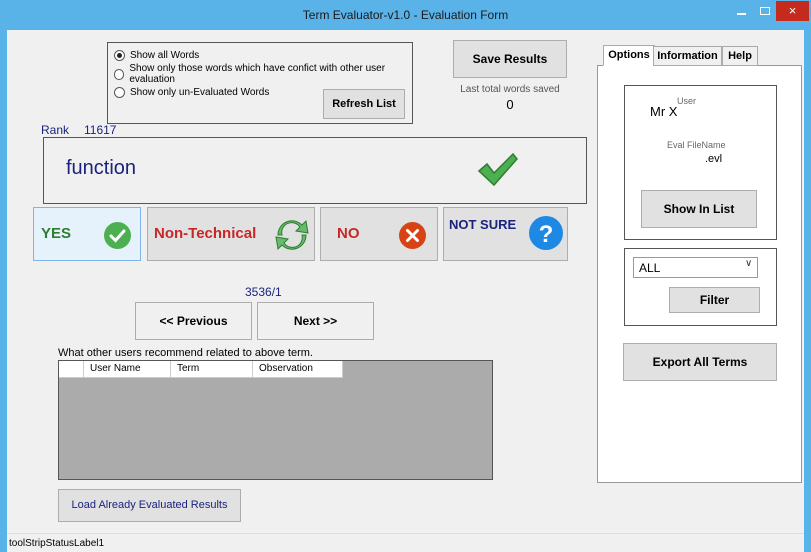 This screenshot has height=552, width=811. Describe the element at coordinates (193, 321) in the screenshot. I see `previous-button: << Previous` at that location.